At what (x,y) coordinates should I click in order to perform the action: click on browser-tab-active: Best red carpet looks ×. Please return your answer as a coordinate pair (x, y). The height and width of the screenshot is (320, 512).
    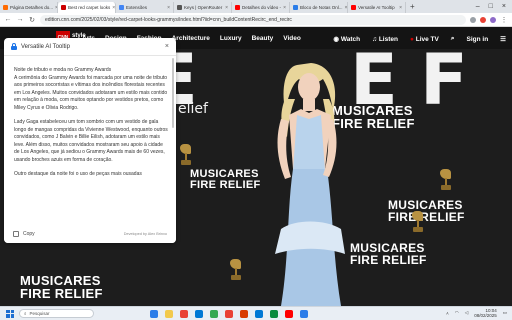
    Looking at the image, I should click on (87, 7).